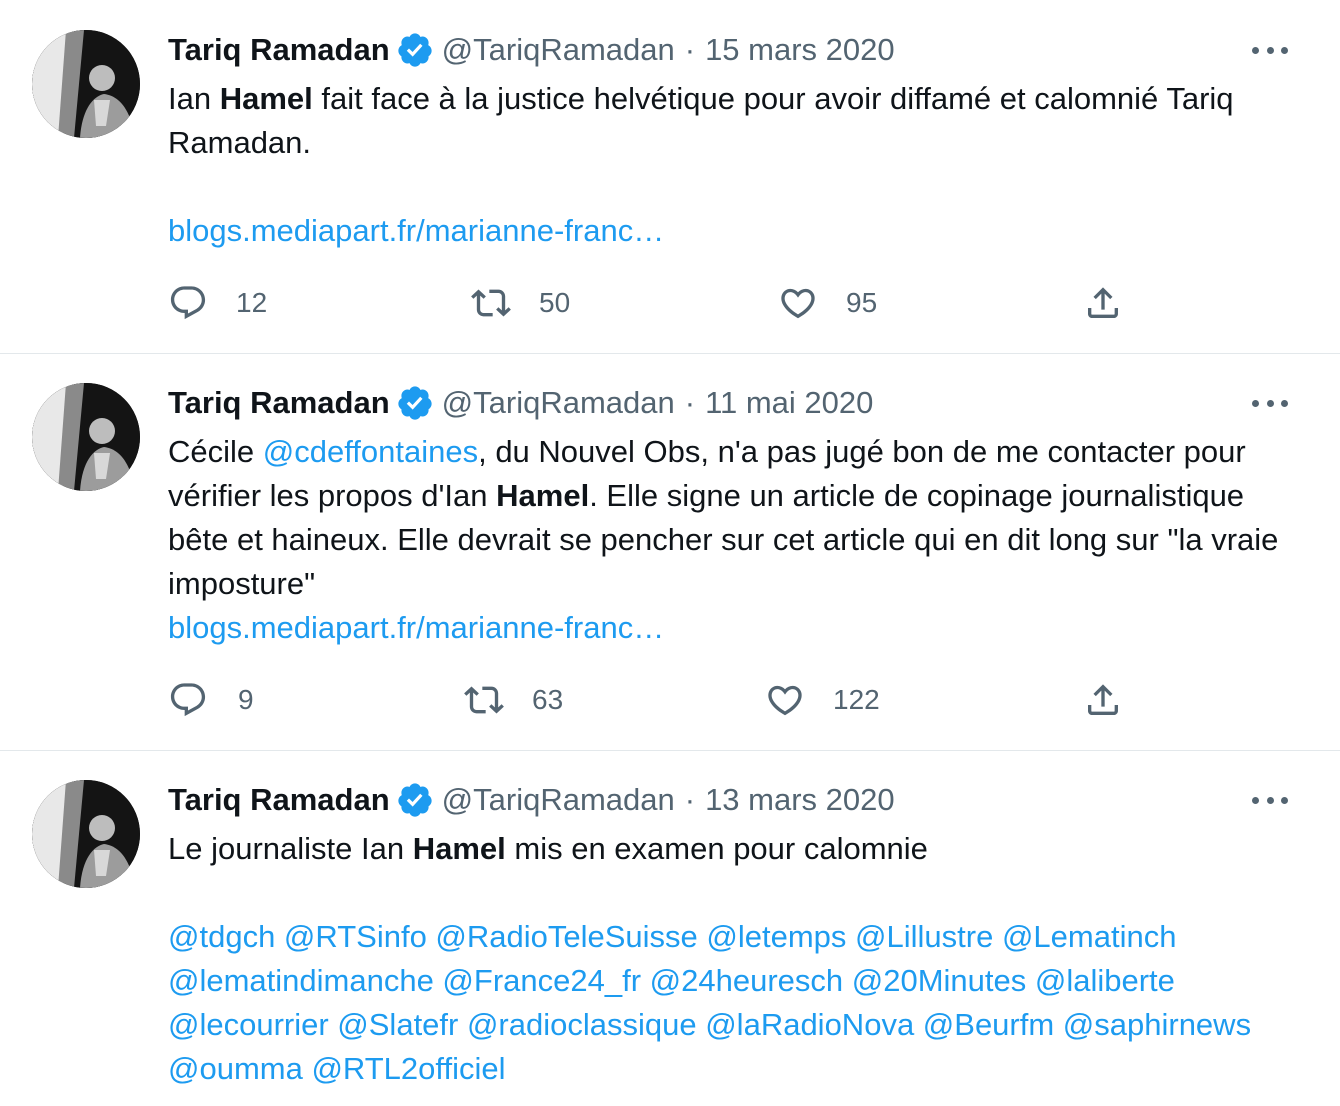  What do you see at coordinates (194, 98) in the screenshot?
I see `text-segment: Ian` at bounding box center [194, 98].